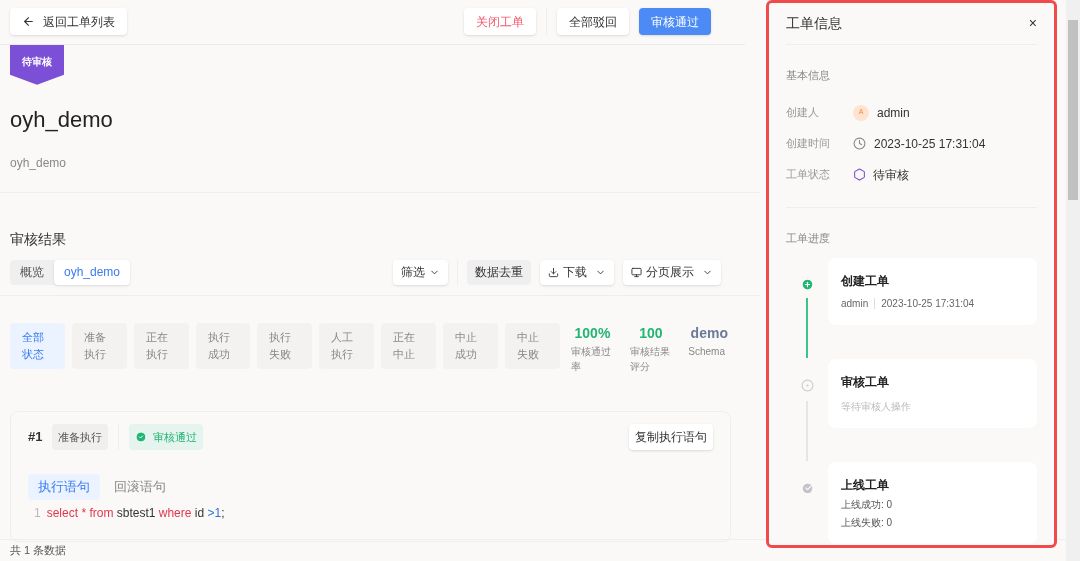  Describe the element at coordinates (636, 272) in the screenshot. I see `monitor-icon` at that location.